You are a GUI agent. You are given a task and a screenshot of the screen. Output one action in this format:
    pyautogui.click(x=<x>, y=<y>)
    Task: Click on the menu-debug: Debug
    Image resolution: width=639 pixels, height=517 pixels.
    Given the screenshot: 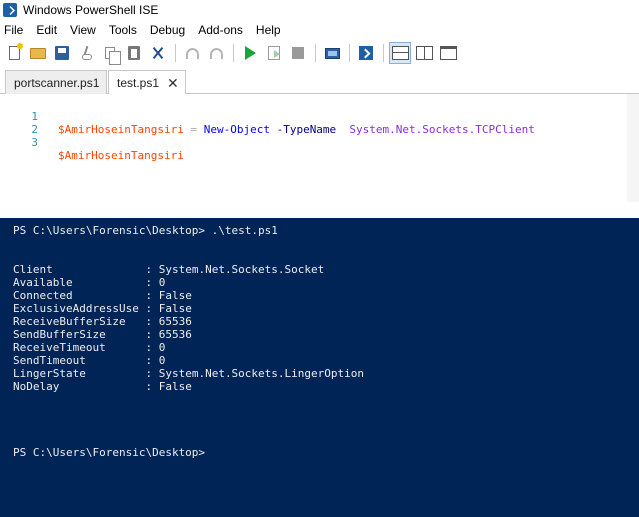 What is the action you would take?
    pyautogui.click(x=167, y=30)
    